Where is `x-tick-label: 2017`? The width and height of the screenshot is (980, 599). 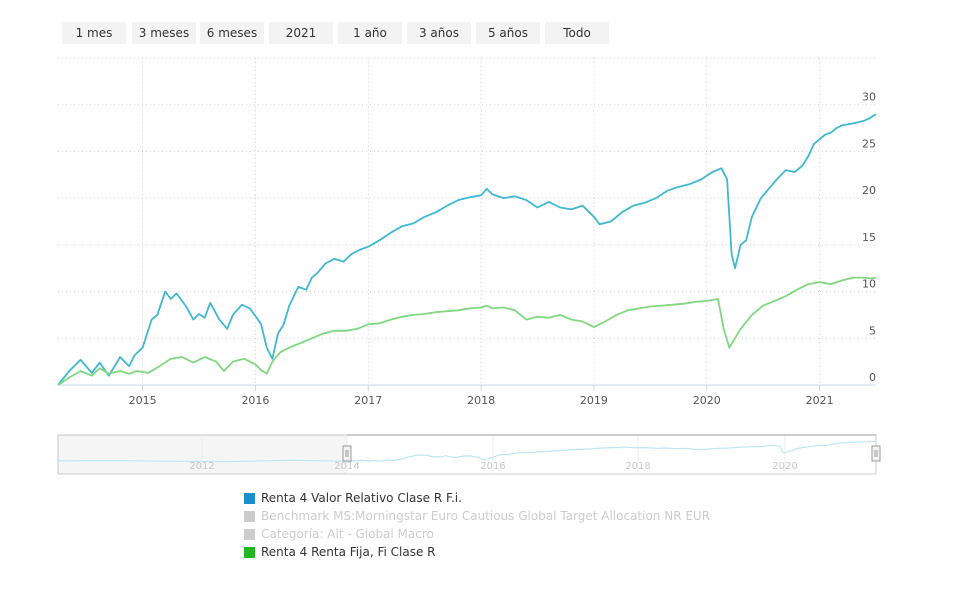
x-tick-label: 2017 is located at coordinates (368, 400).